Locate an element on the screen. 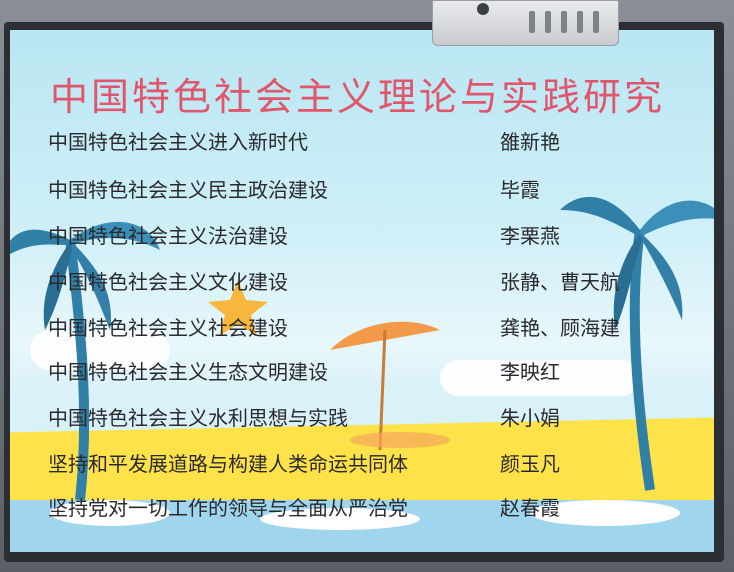 The image size is (734, 572). slide-title: 中国特色社会主义理论与实践研究 is located at coordinates (358, 97).